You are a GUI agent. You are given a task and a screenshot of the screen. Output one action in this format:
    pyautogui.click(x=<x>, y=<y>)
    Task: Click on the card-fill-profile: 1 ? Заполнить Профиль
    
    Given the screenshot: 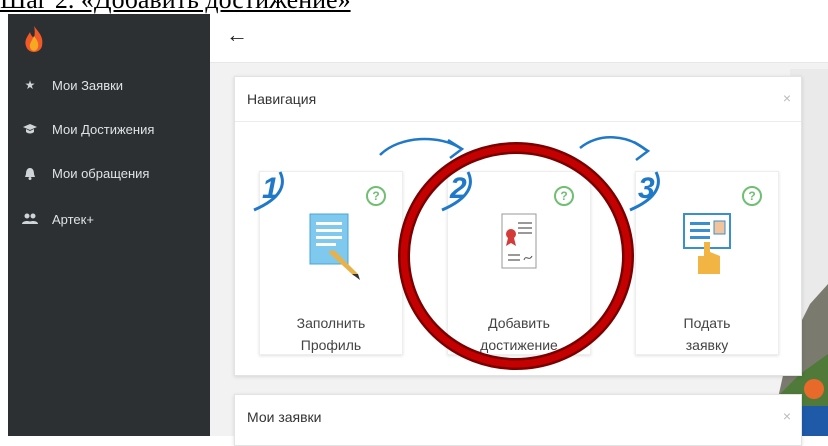 What is the action you would take?
    pyautogui.click(x=328, y=263)
    